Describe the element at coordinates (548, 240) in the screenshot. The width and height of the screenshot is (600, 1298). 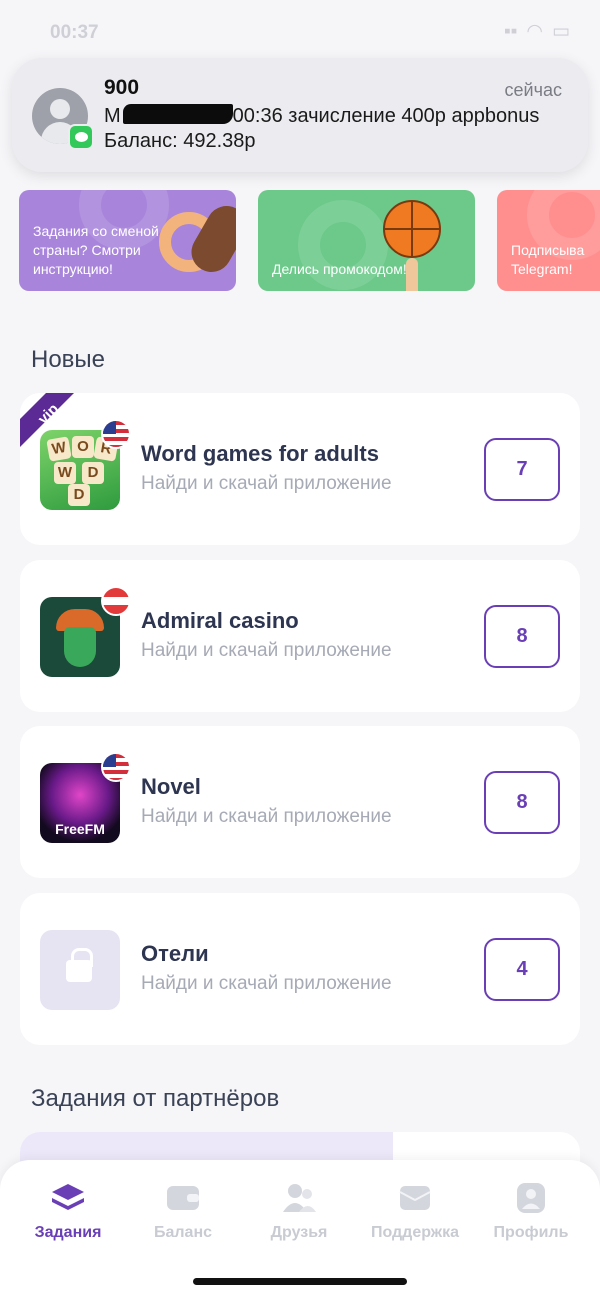
I see `promo-banner-telegram: Подписыва Telegram!` at that location.